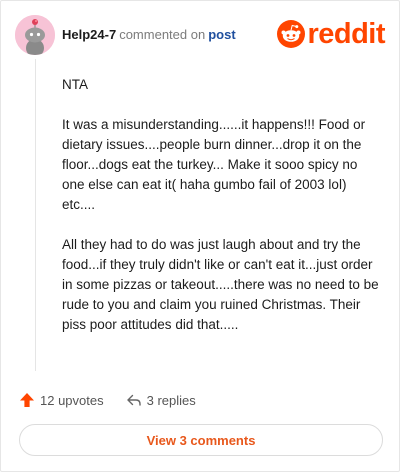  Describe the element at coordinates (201, 440) in the screenshot. I see `view-comments-button: View 3 comments` at that location.